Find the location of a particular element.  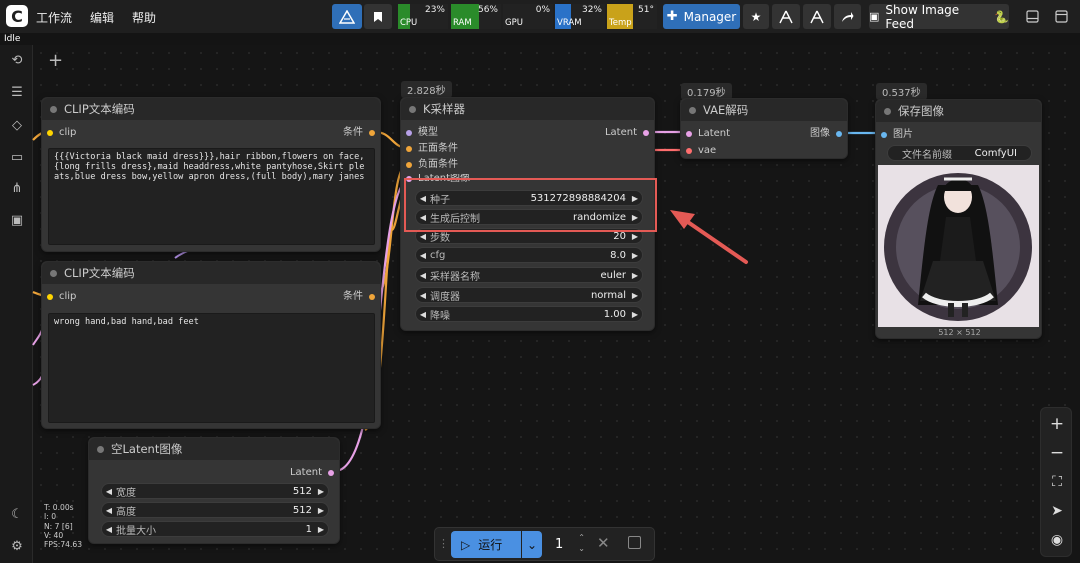

share-icon is located at coordinates (847, 16).